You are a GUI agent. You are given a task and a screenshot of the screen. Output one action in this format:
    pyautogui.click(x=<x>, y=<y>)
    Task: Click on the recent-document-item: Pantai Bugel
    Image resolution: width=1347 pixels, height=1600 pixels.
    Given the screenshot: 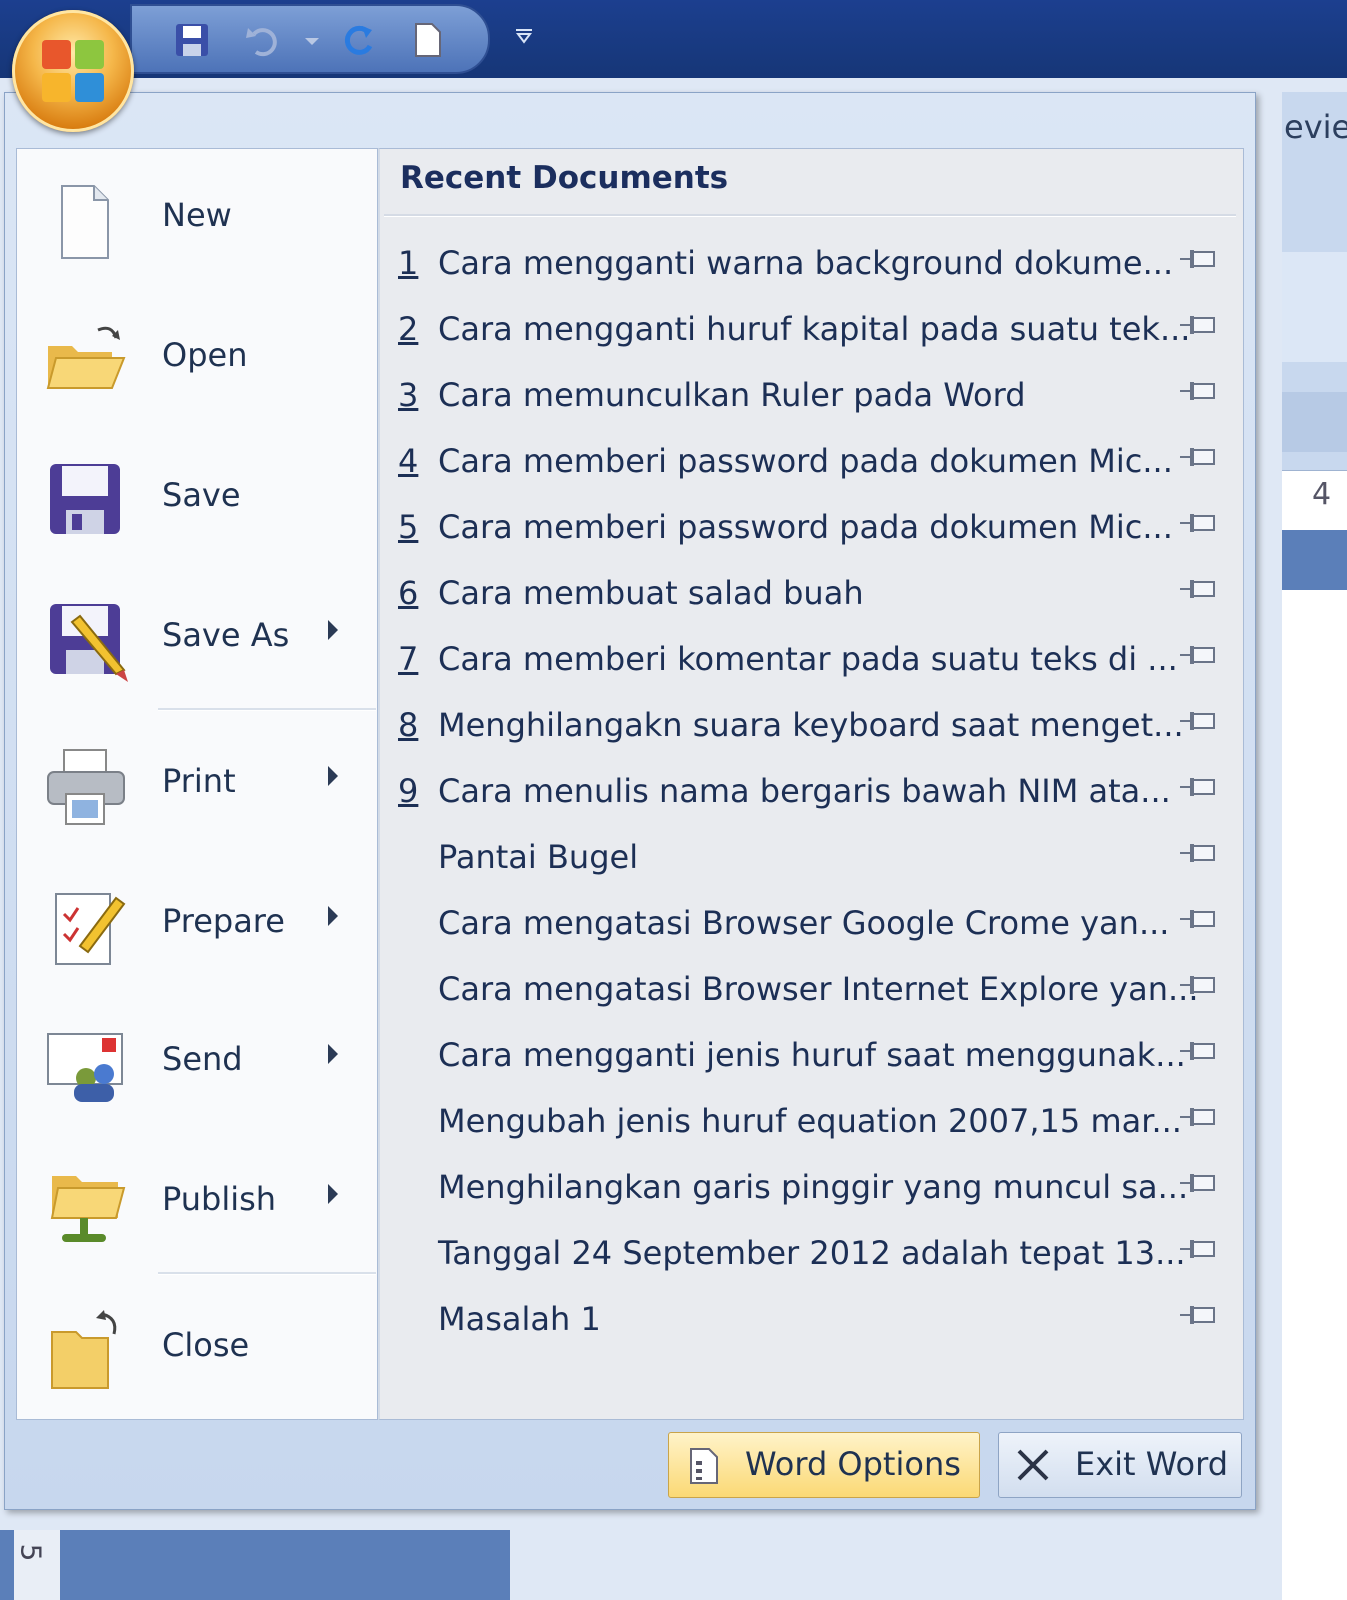 What is the action you would take?
    pyautogui.click(x=810, y=858)
    